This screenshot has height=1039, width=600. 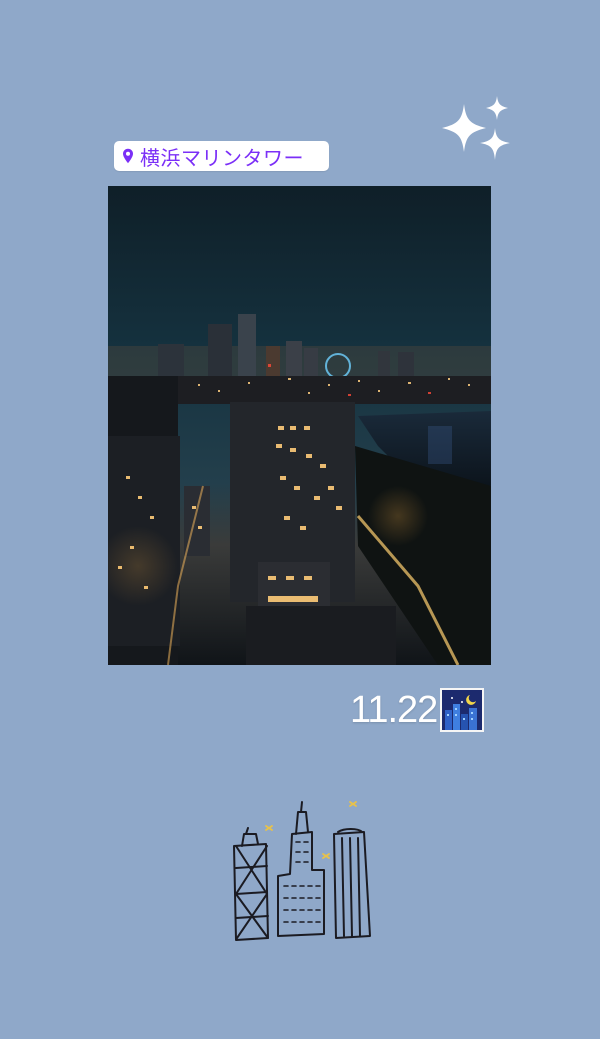 I want to click on location-label: 横浜マリンタワー, so click(x=222, y=157).